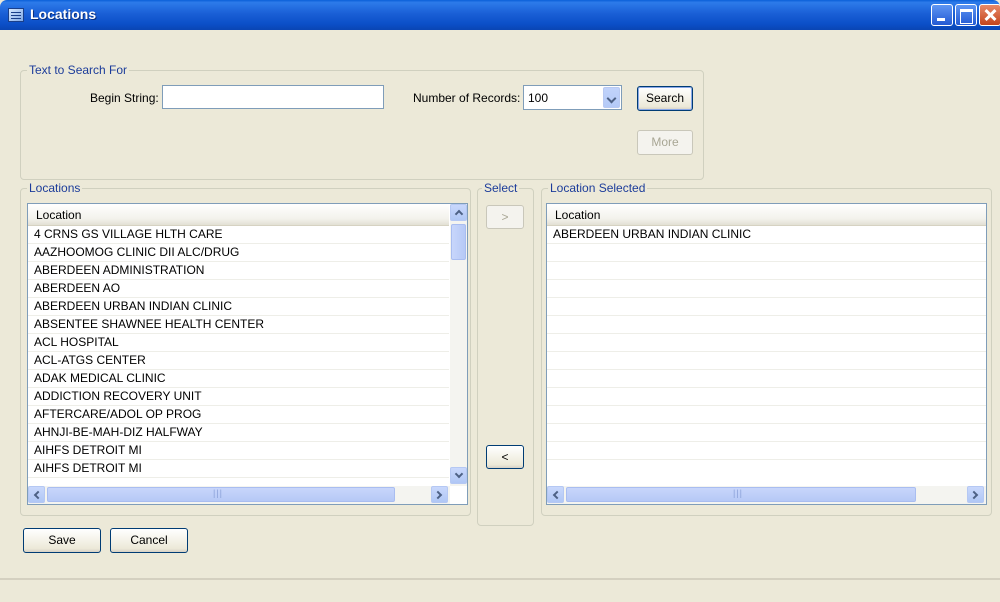  What do you see at coordinates (55, 188) in the screenshot?
I see `locations-group-label: Locations` at bounding box center [55, 188].